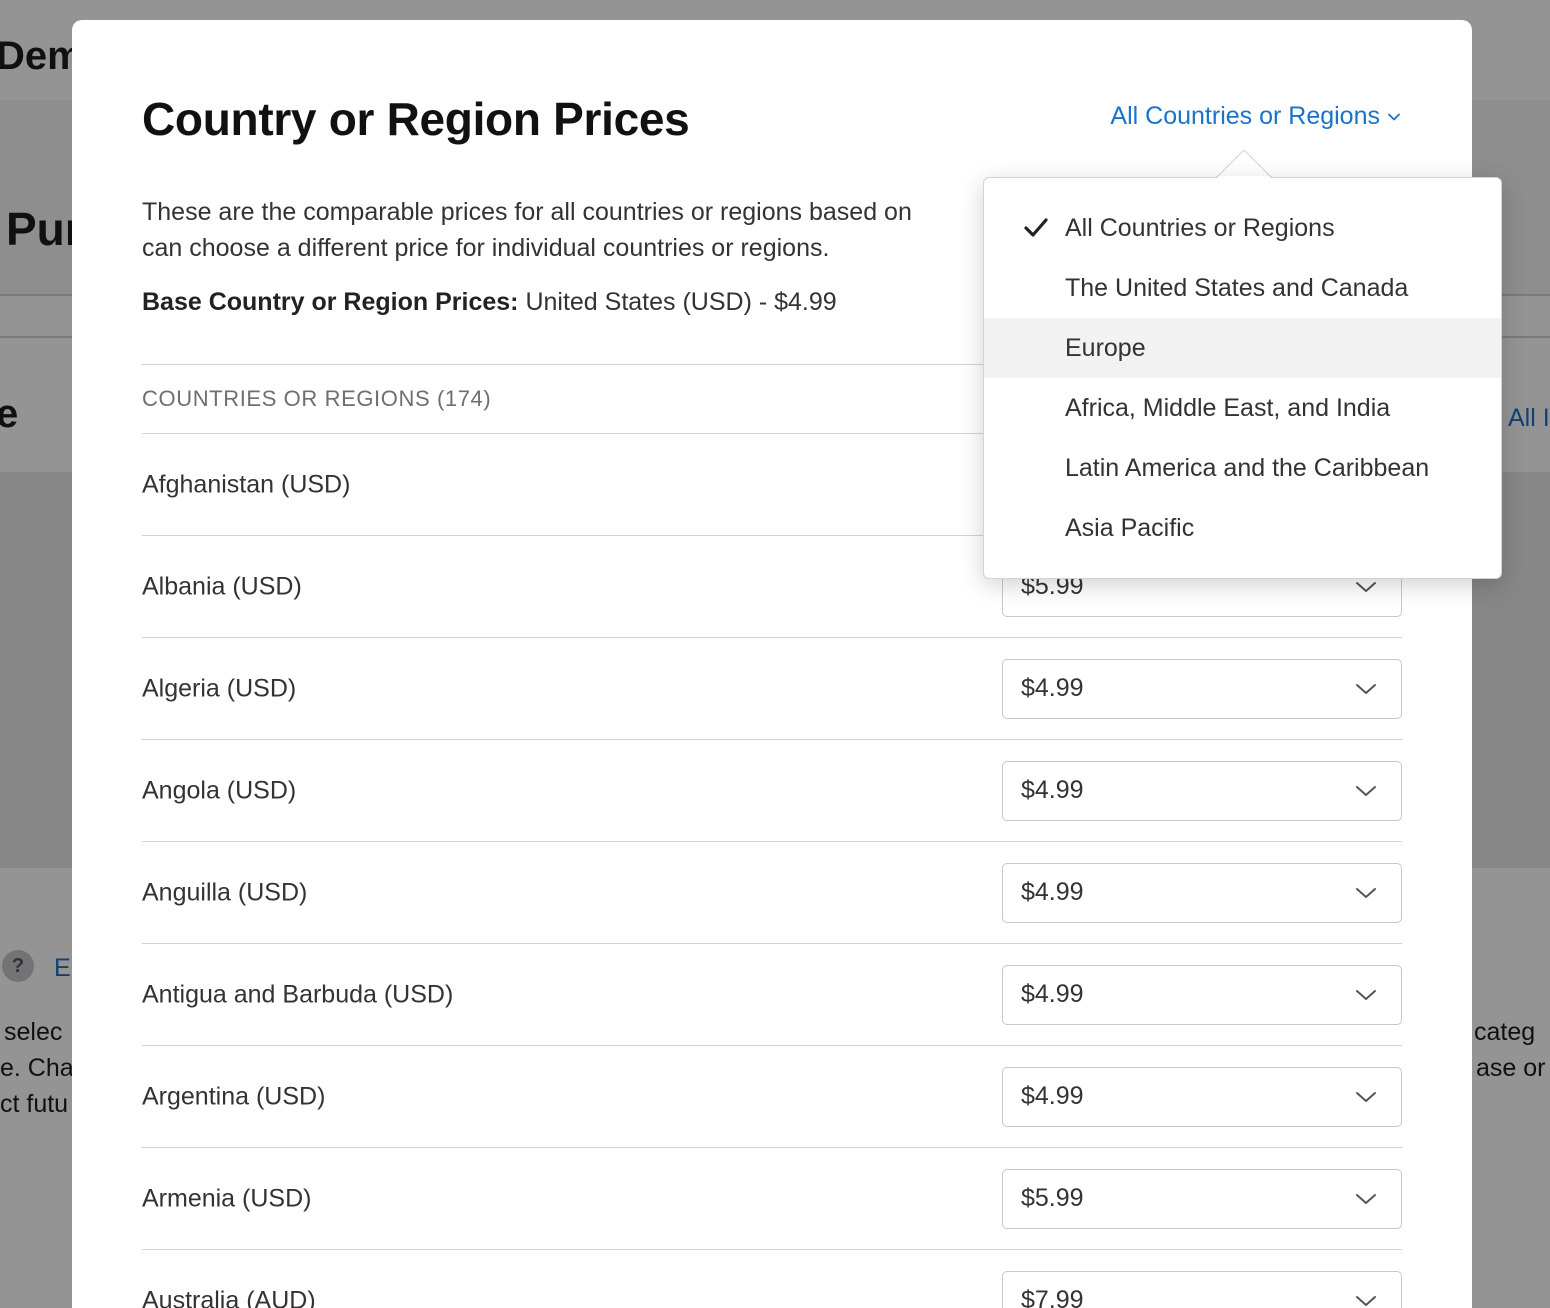 This screenshot has height=1308, width=1550. I want to click on price-select: $5.99, so click(1202, 1198).